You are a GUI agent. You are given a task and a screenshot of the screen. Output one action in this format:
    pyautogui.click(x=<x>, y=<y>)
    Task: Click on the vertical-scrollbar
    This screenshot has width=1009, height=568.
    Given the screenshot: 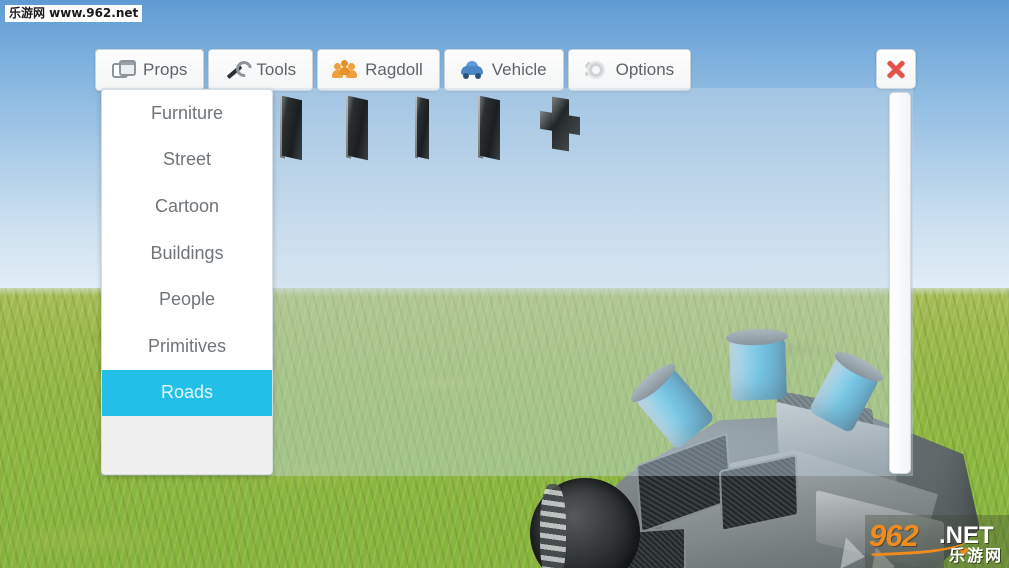 What is the action you would take?
    pyautogui.click(x=900, y=283)
    